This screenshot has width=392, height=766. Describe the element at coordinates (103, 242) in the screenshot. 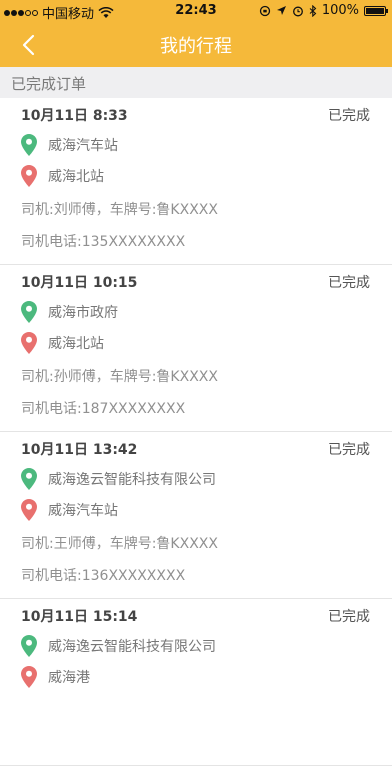

I see `driver-phone: 司机电话:135XXXXXXXX` at that location.